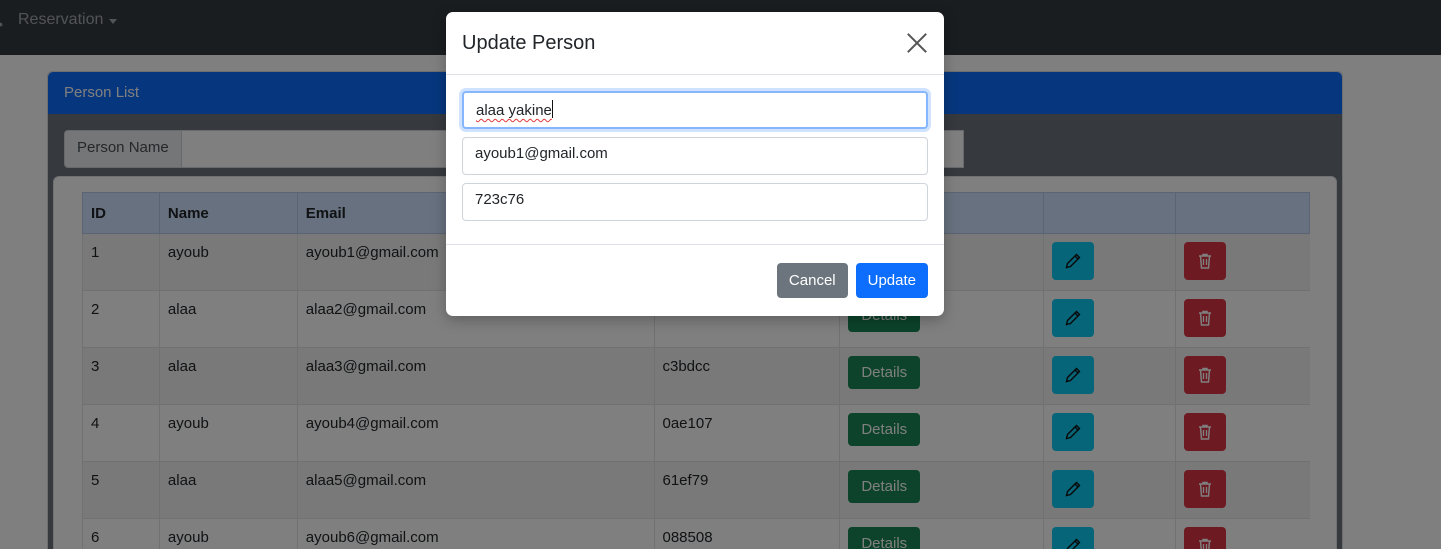 This screenshot has width=1441, height=549. I want to click on modal-title: Update Person, so click(529, 42).